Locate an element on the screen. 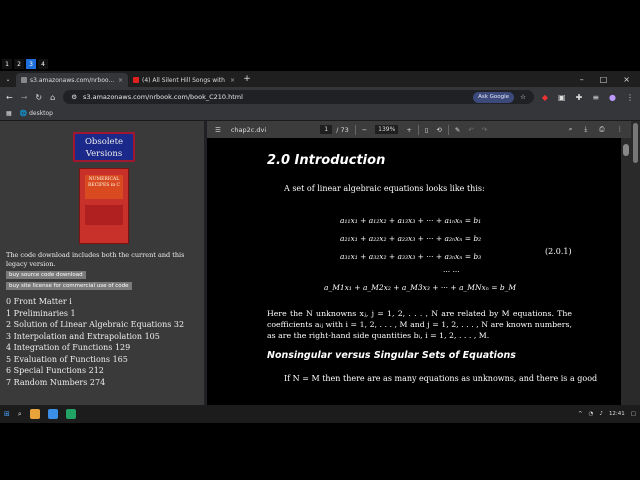 This screenshot has height=480, width=640. equation-line: a₁₁x₁ + a₁₂x₂ + a₁₃x₃ + ··· + a₁ₙxₙ = b₁ is located at coordinates (411, 220).